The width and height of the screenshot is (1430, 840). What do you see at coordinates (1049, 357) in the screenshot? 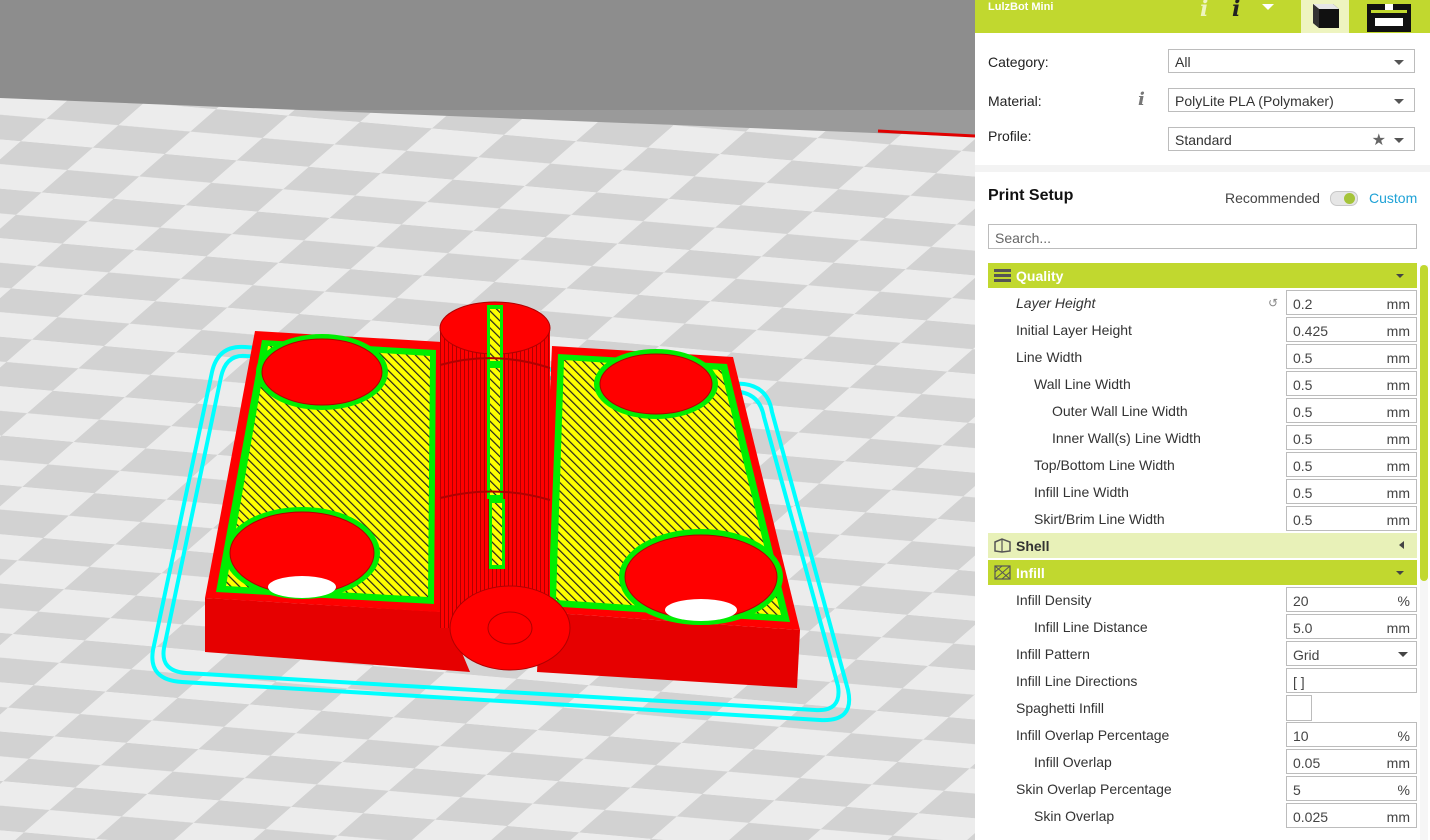
I see `setting-label: Line Width` at bounding box center [1049, 357].